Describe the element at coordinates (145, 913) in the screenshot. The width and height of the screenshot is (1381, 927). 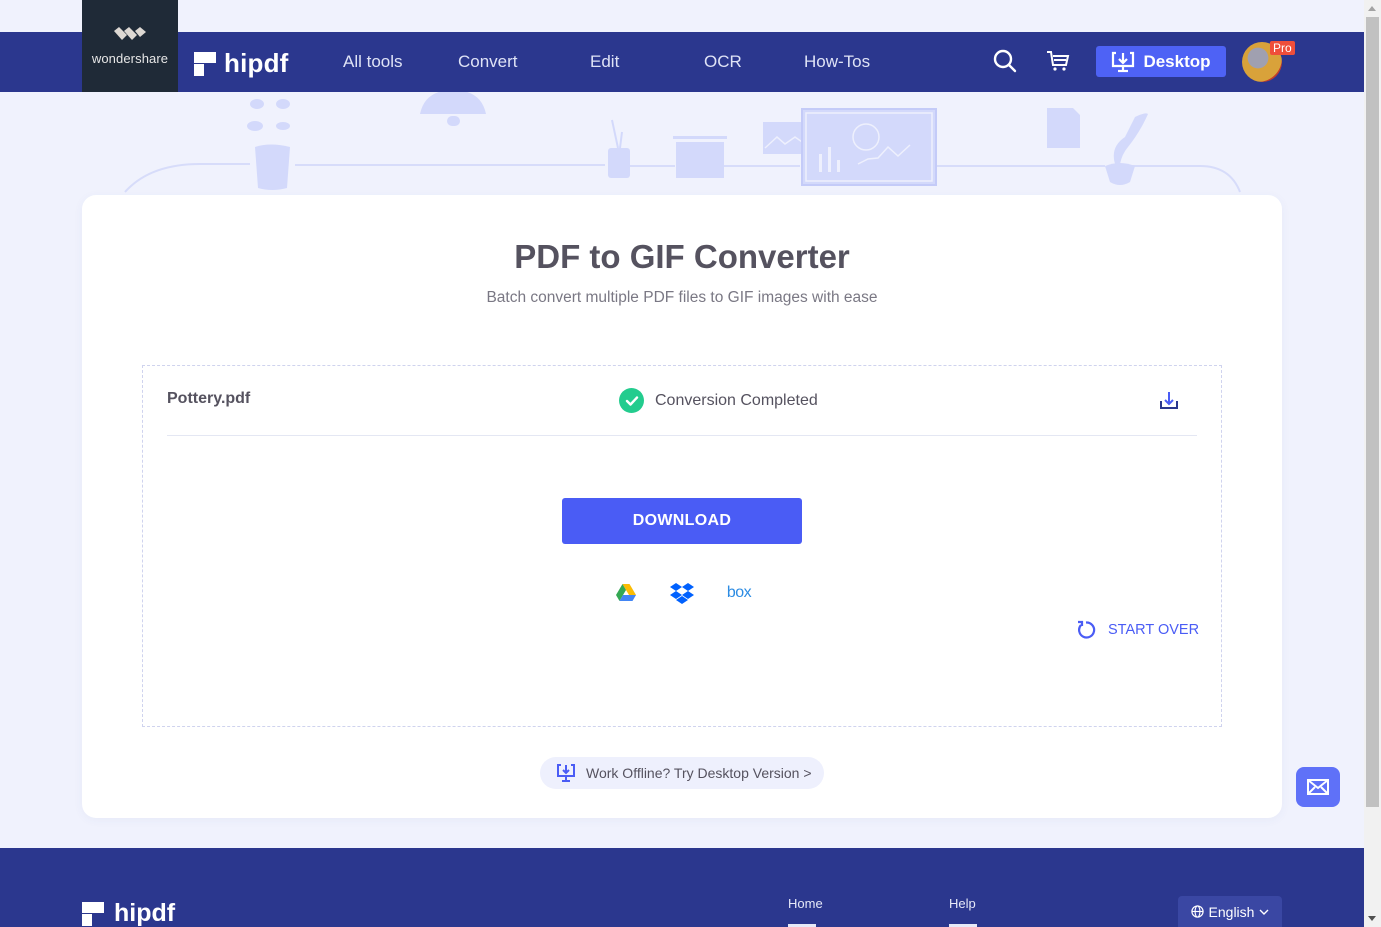
I see `footer-brand-name: hipdf` at that location.